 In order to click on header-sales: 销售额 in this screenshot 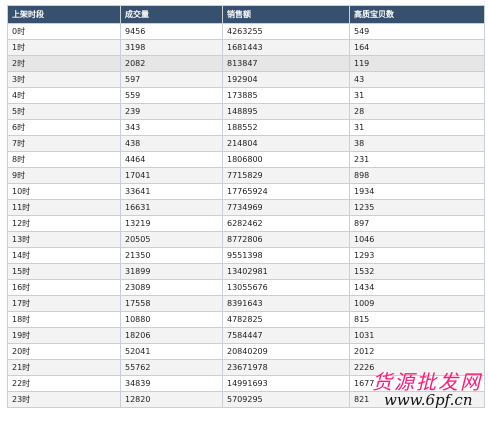, I will do `click(286, 14)`.